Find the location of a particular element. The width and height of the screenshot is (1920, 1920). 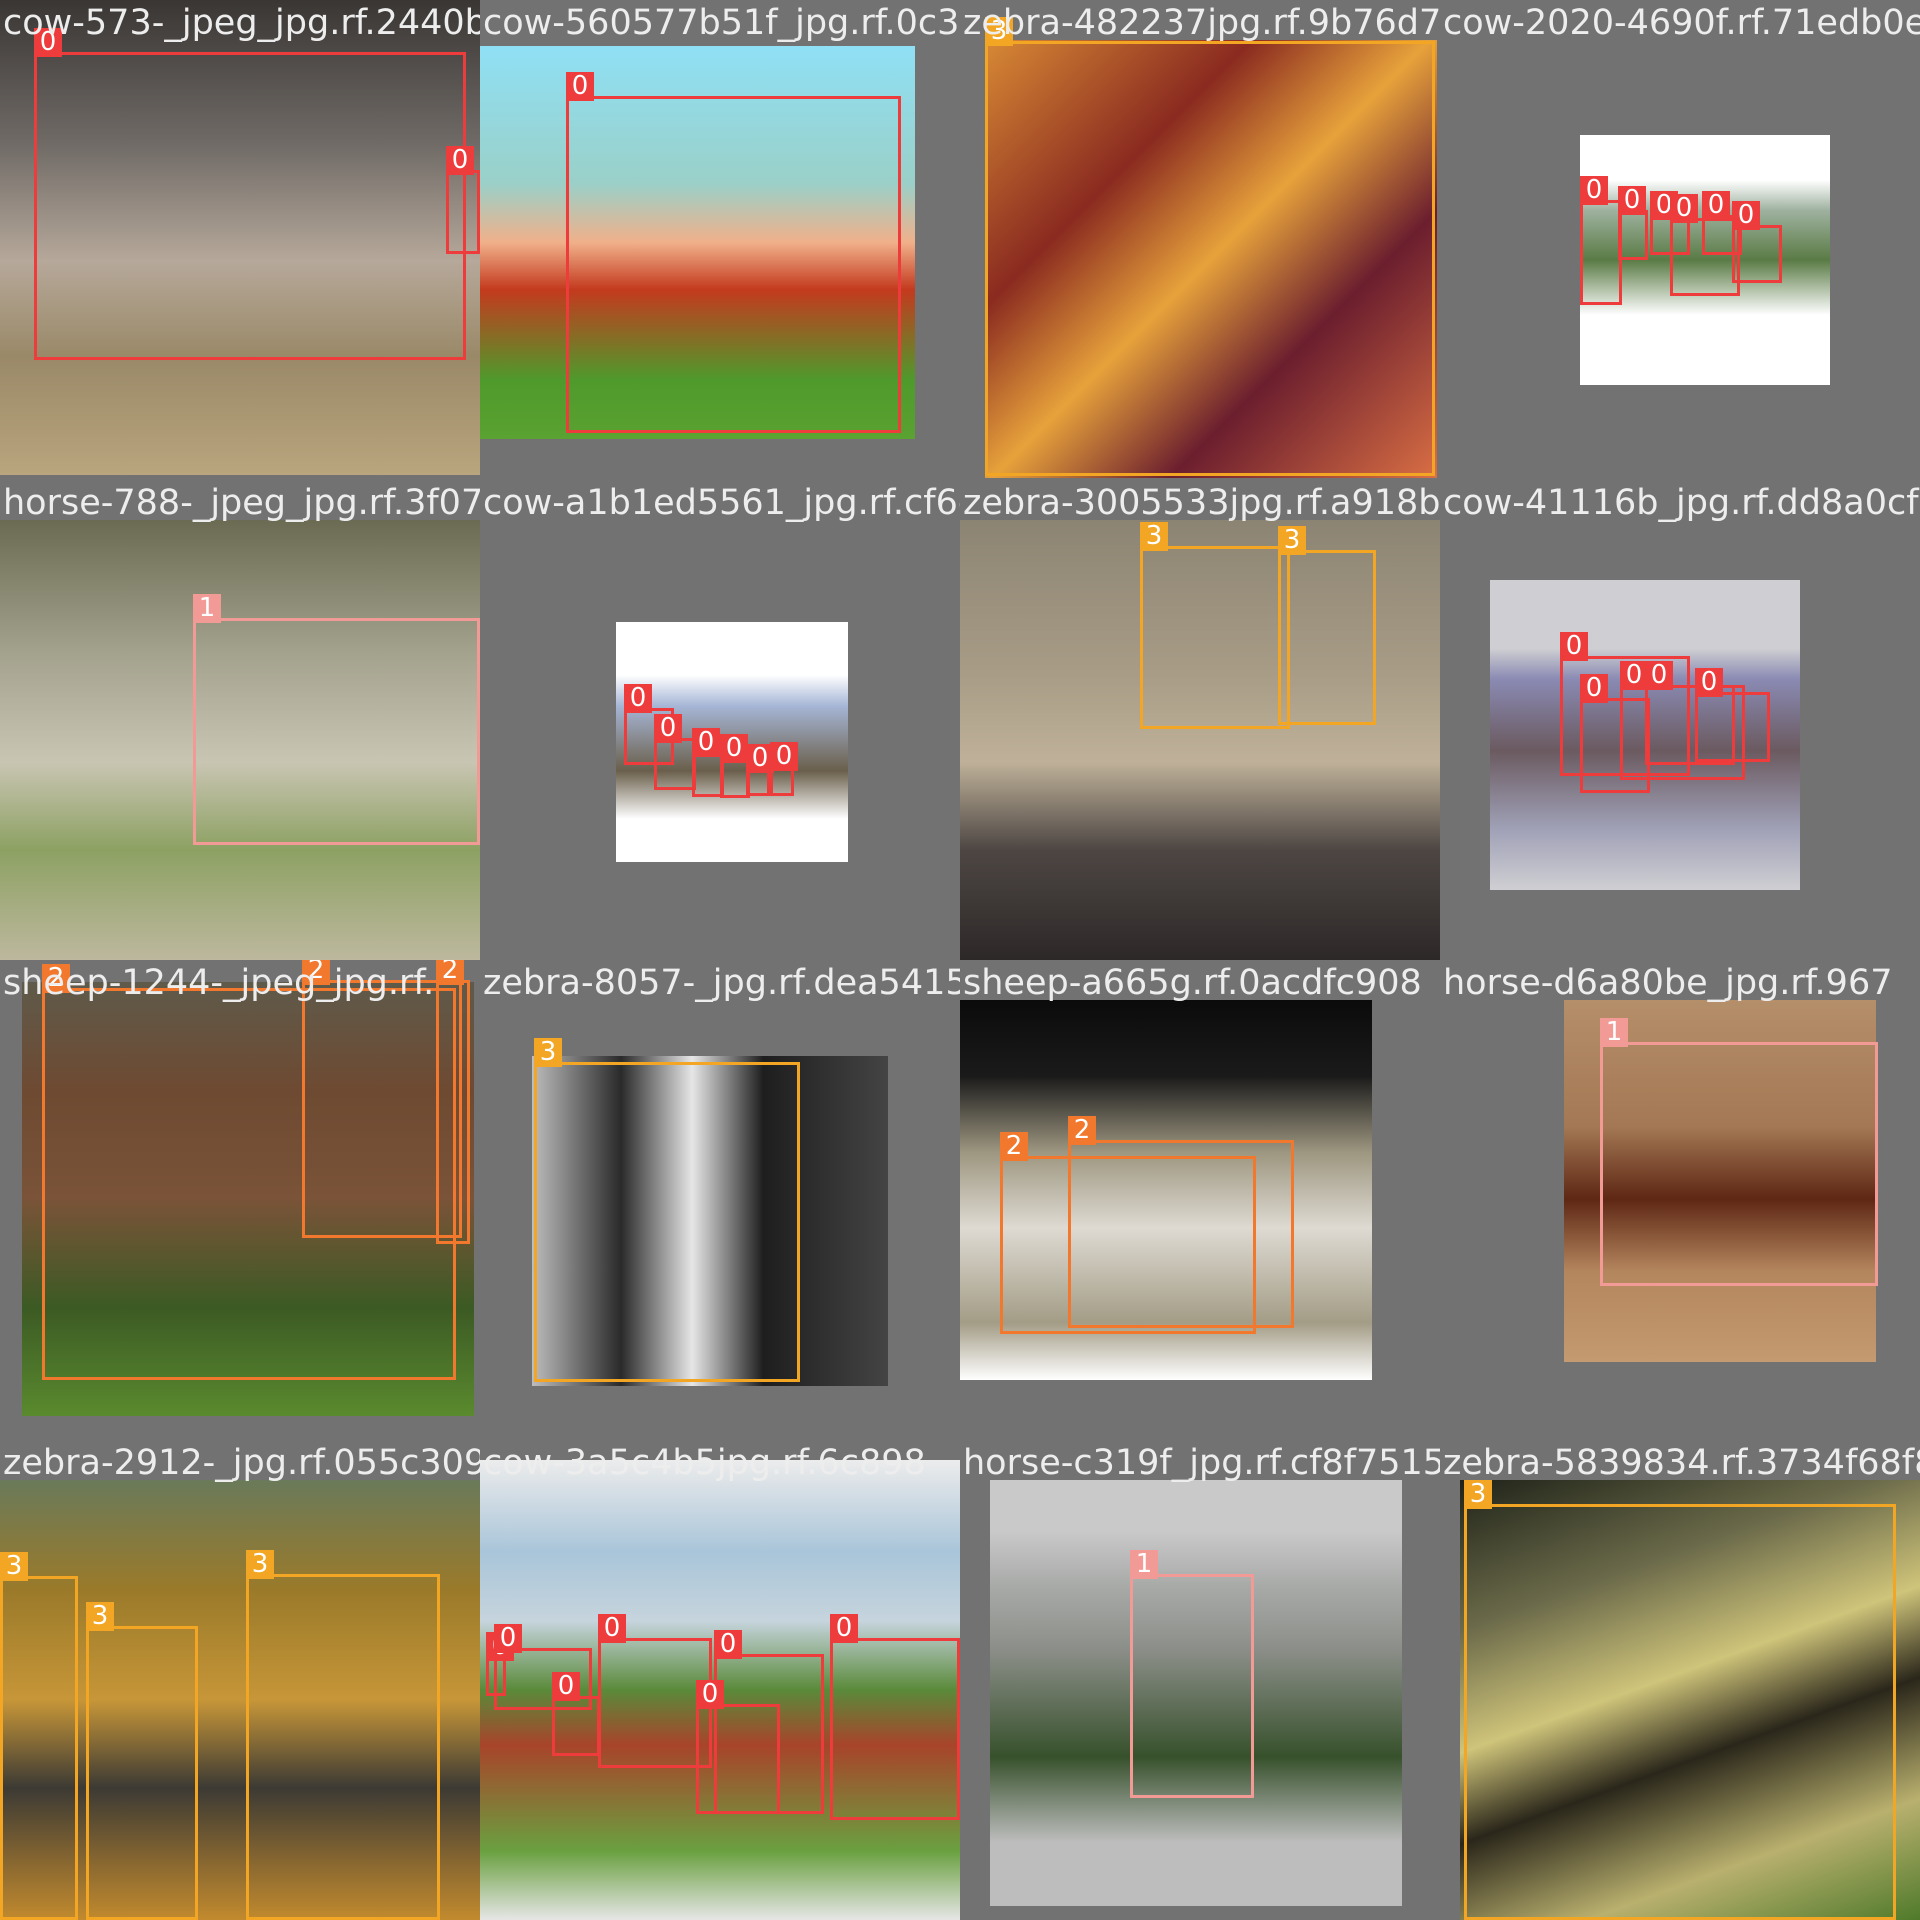

mosaic-tile: horse-c319f_jpg.rf.cf8f7515 1 is located at coordinates (1200, 1680).